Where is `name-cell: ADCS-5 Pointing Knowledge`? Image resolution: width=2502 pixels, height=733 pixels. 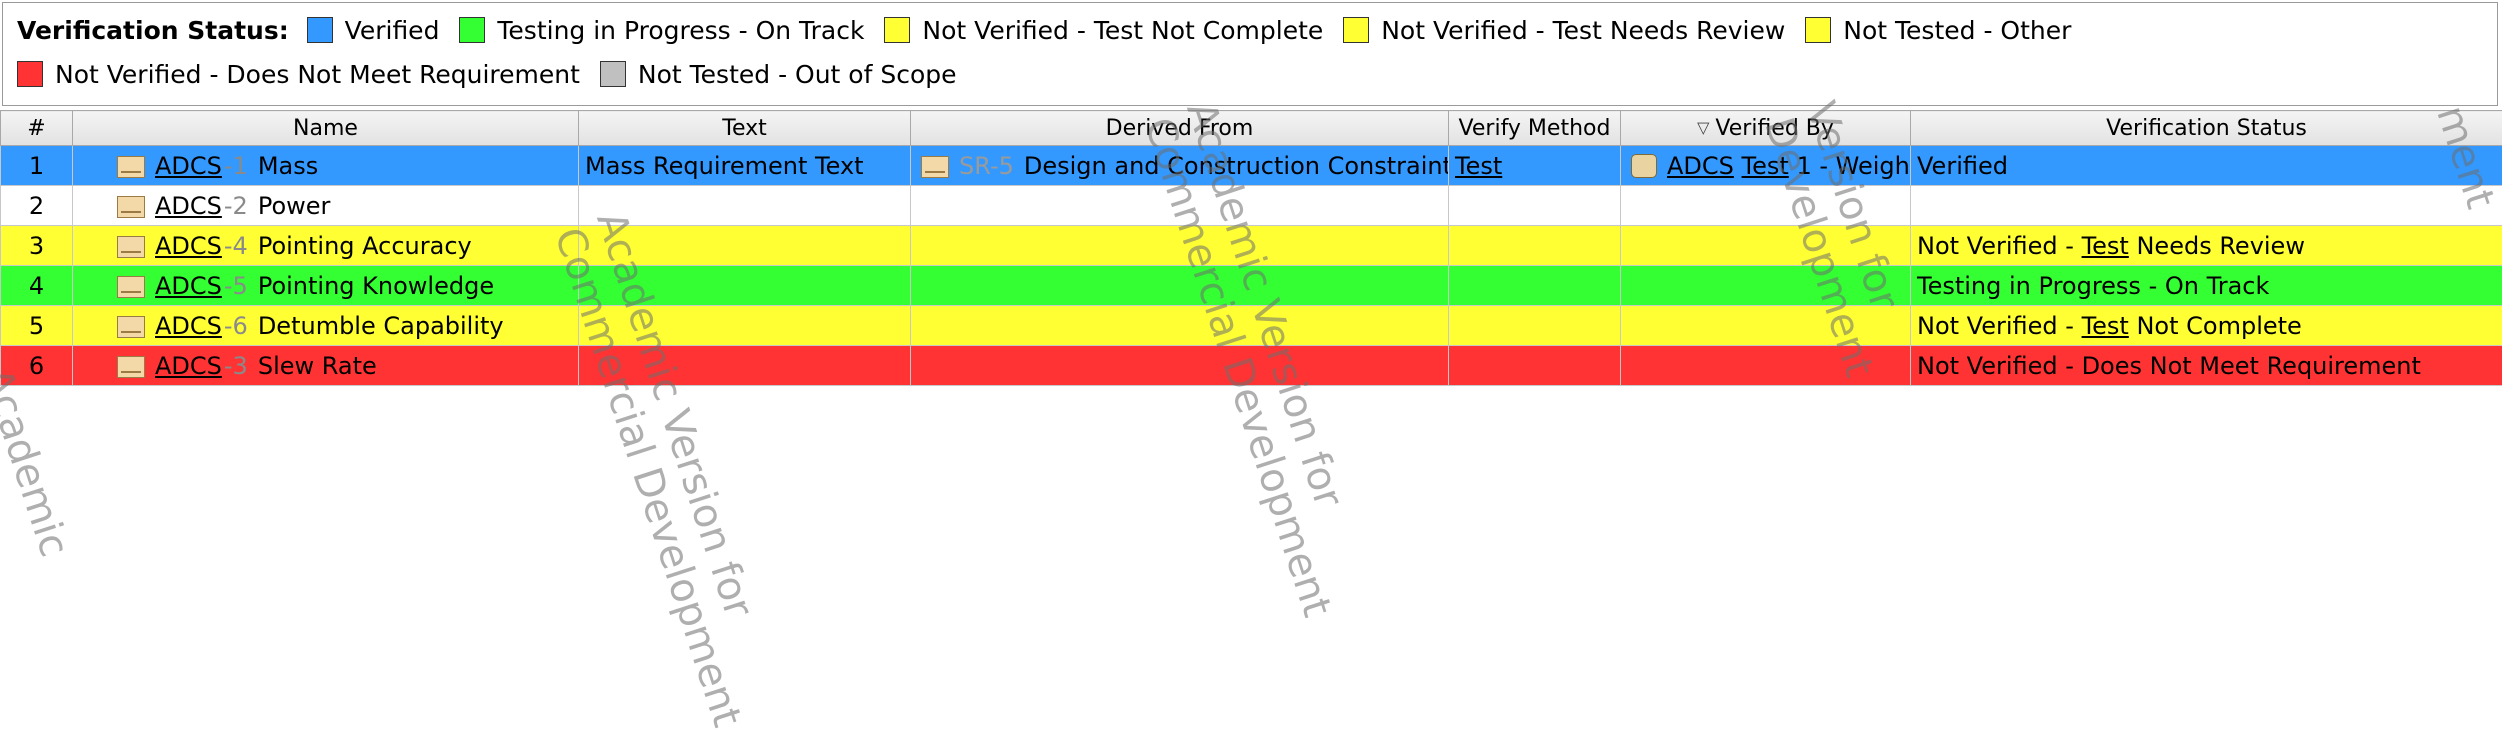
name-cell: ADCS-5 Pointing Knowledge is located at coordinates (326, 286).